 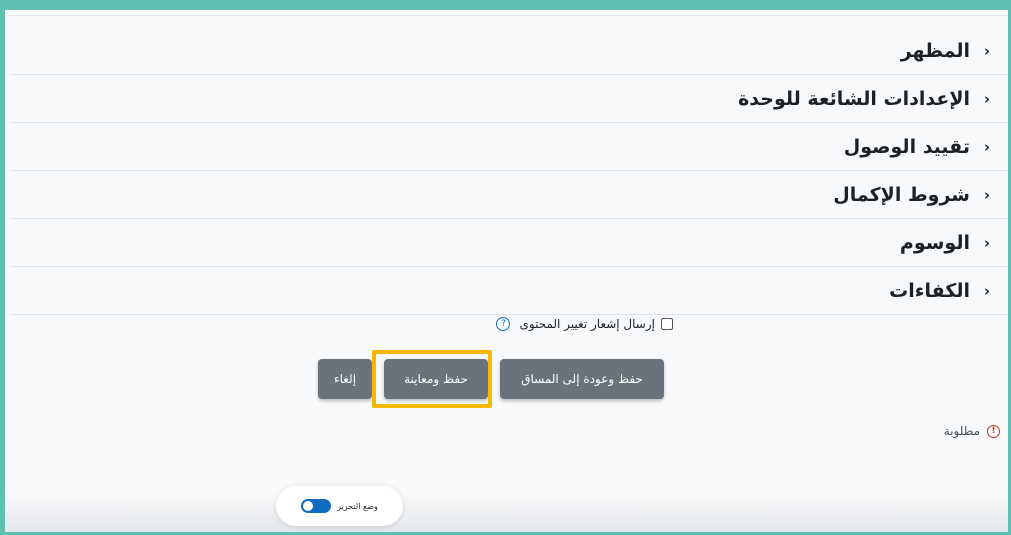 What do you see at coordinates (506, 15) in the screenshot?
I see `divider` at bounding box center [506, 15].